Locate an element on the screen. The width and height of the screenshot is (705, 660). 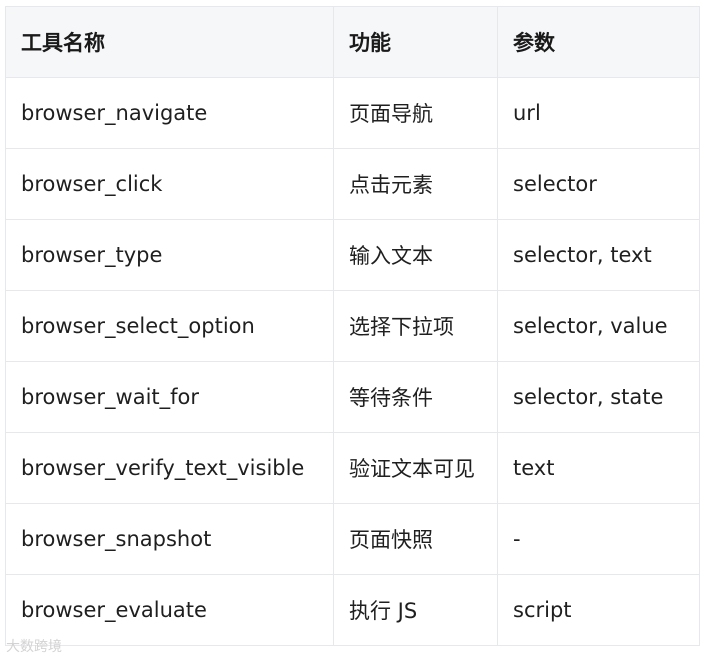
cell-tool-name: browser_navigate is located at coordinates (169, 113).